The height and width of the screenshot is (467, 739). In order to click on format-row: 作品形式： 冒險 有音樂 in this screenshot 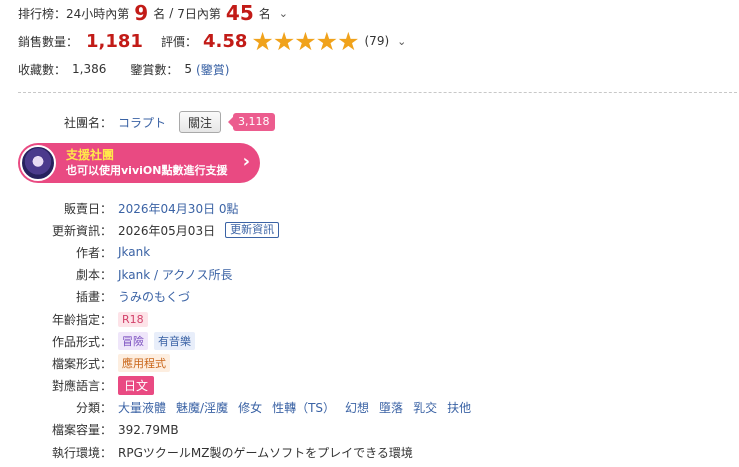, I will do `click(369, 341)`.